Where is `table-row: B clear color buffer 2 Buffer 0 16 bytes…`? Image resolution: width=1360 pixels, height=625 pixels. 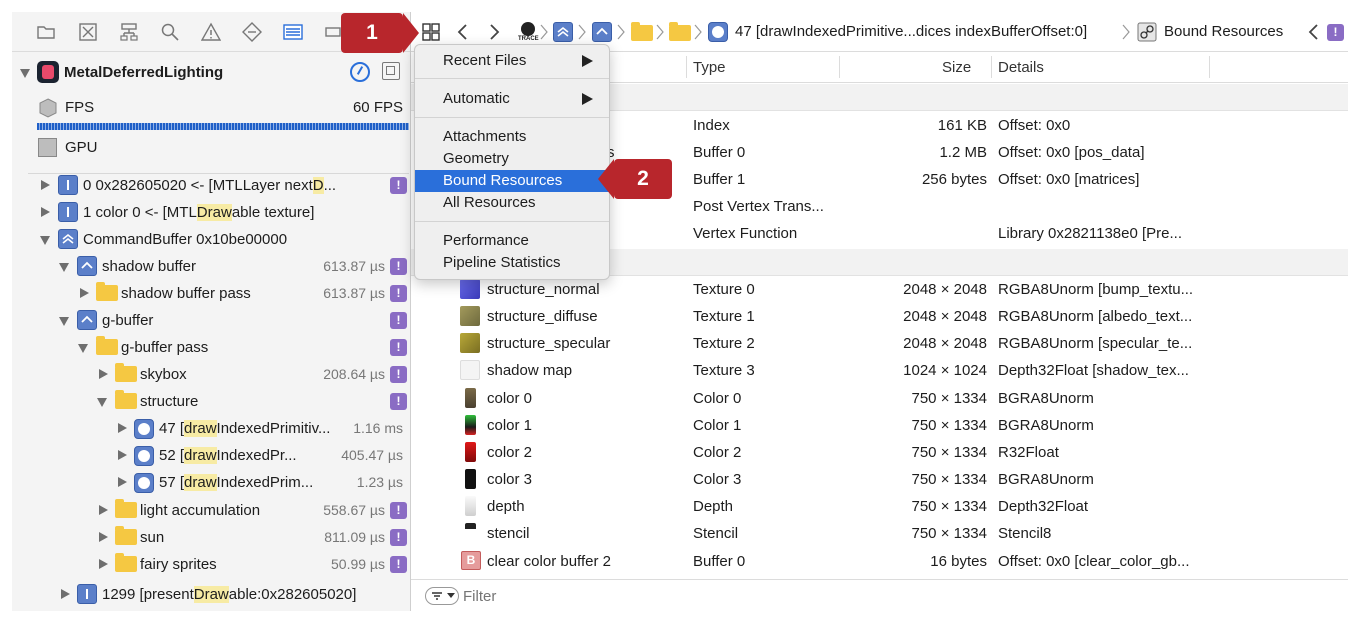 table-row: B clear color buffer 2 Buffer 0 16 bytes… is located at coordinates (879, 561).